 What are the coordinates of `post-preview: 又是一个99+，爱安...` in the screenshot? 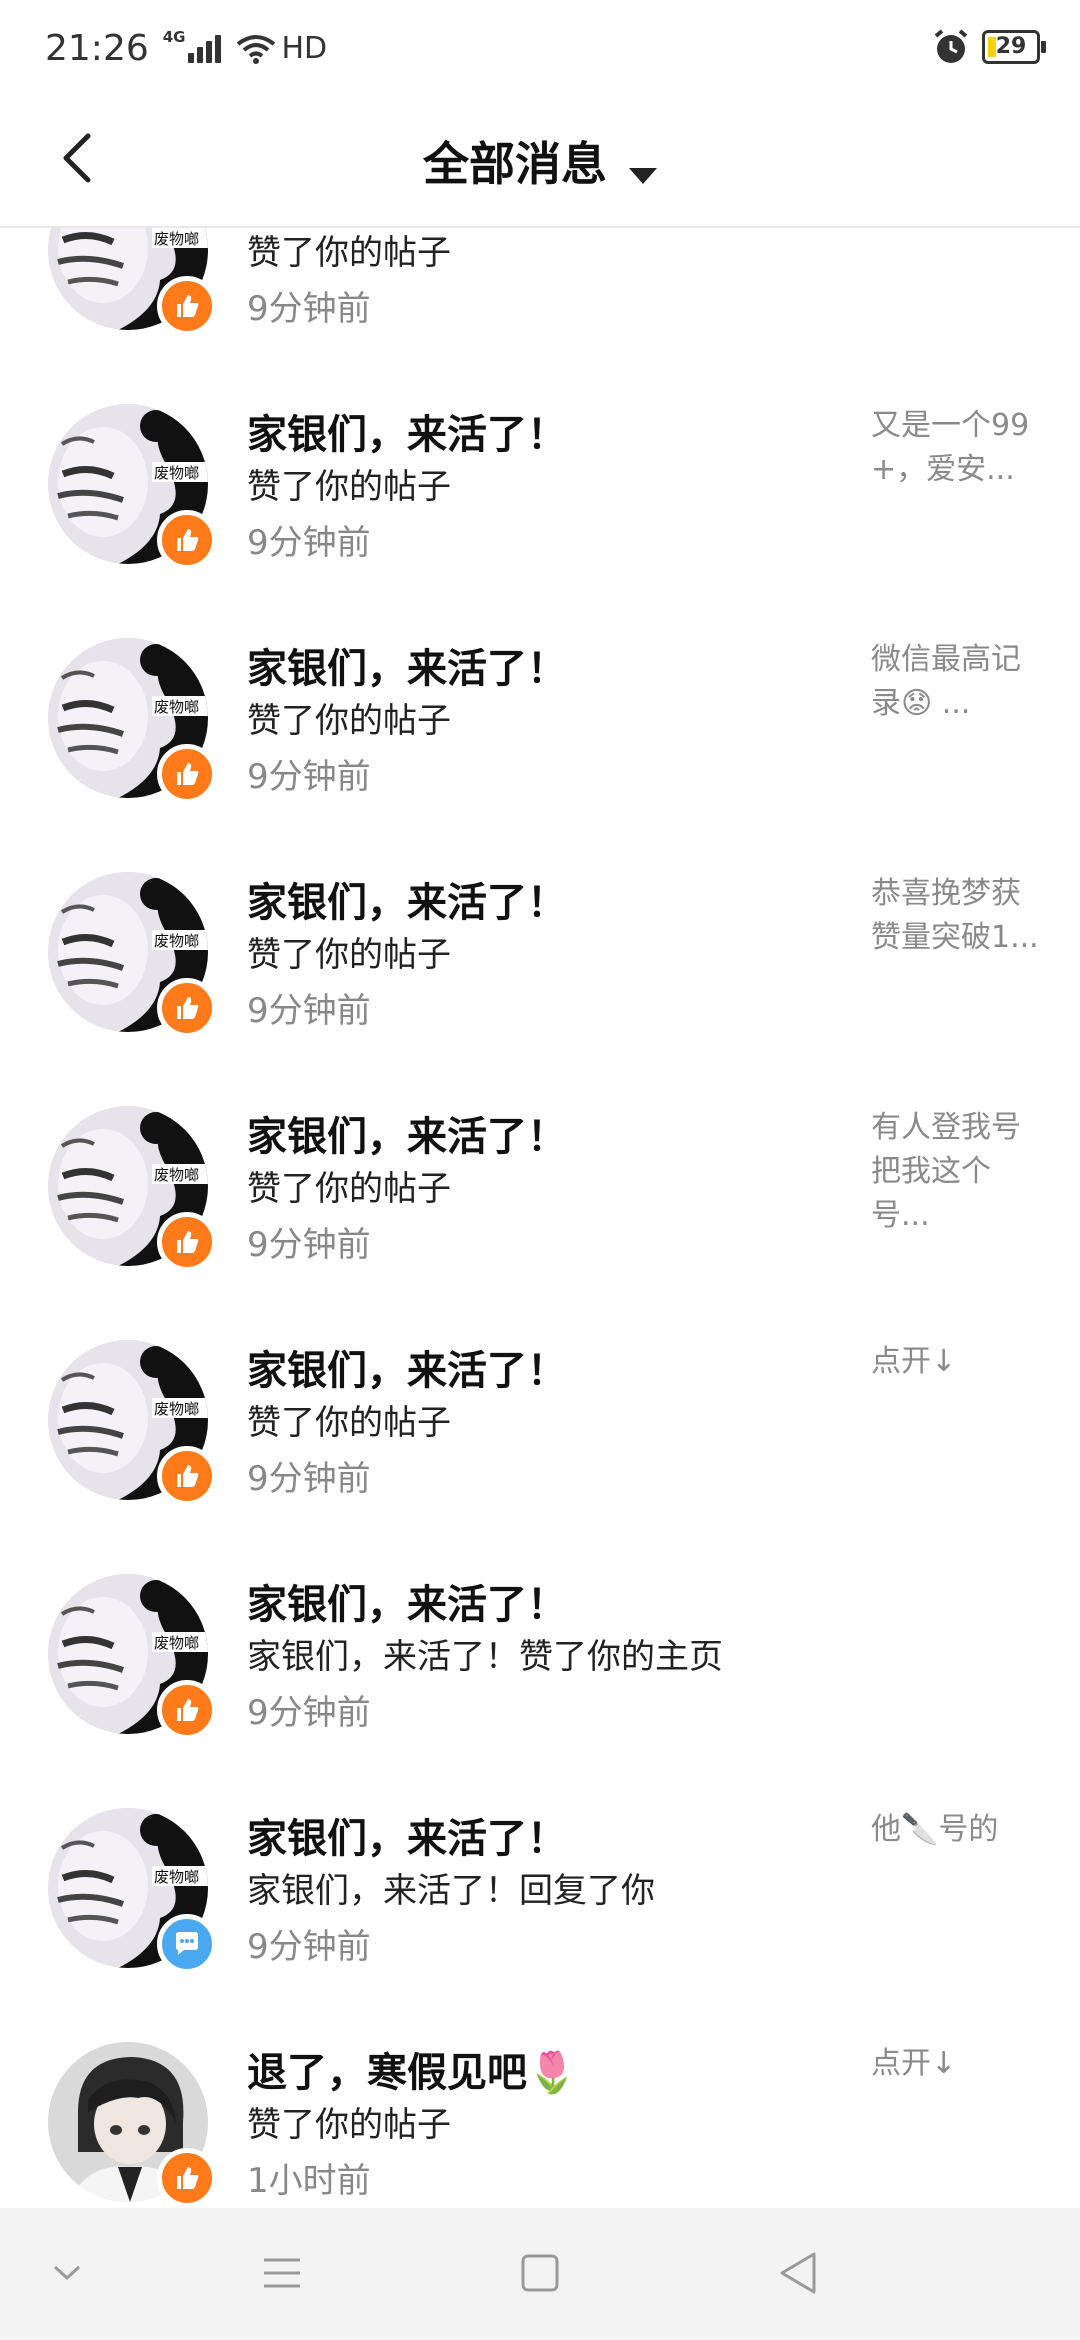 It's located at (958, 448).